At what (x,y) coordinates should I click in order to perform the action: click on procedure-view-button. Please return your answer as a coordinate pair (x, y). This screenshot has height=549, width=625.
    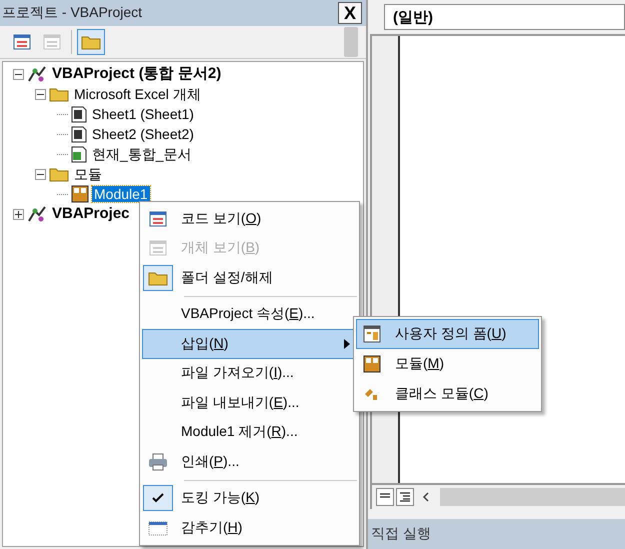
    Looking at the image, I should click on (385, 497).